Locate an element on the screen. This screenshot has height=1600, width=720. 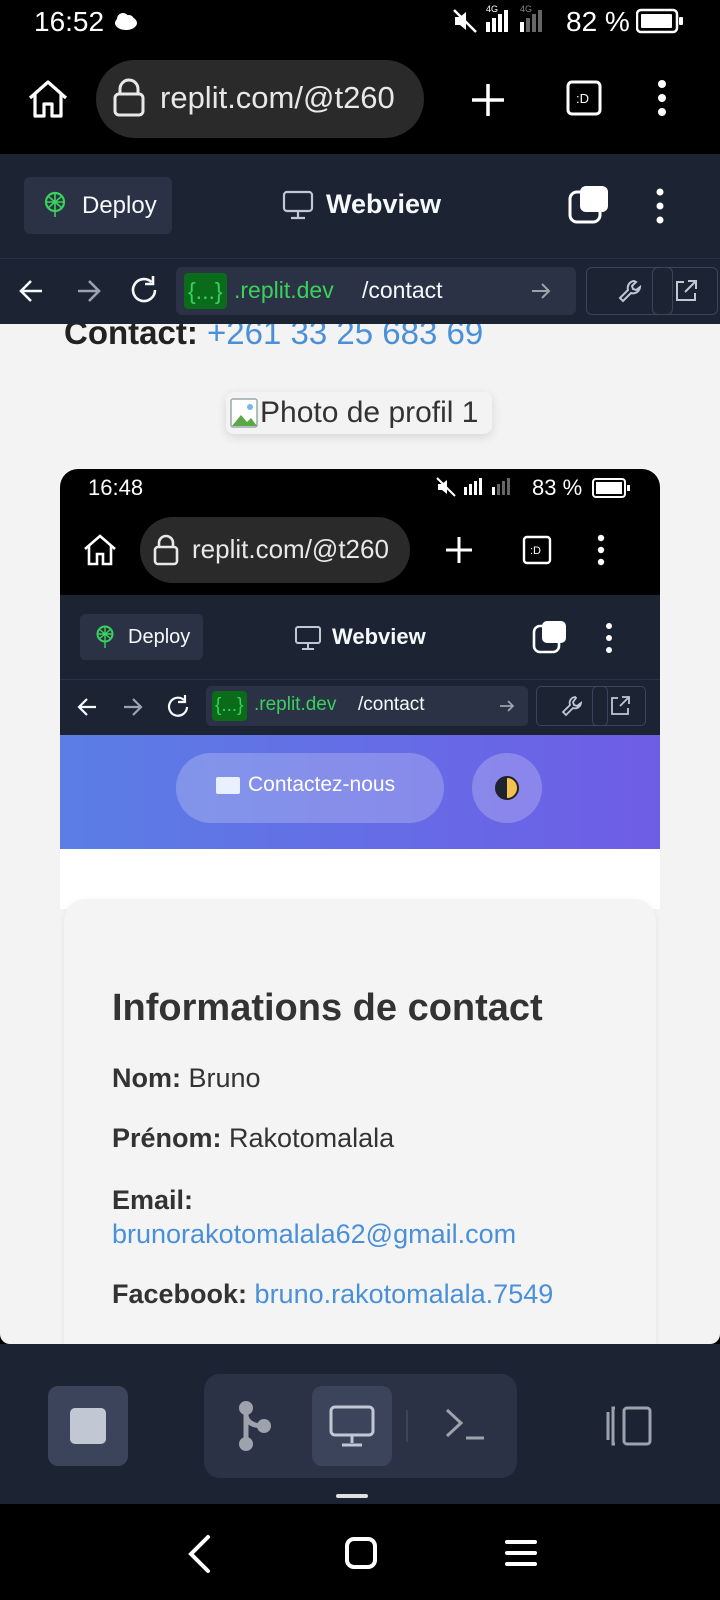
field-email: Email: is located at coordinates (152, 1200).